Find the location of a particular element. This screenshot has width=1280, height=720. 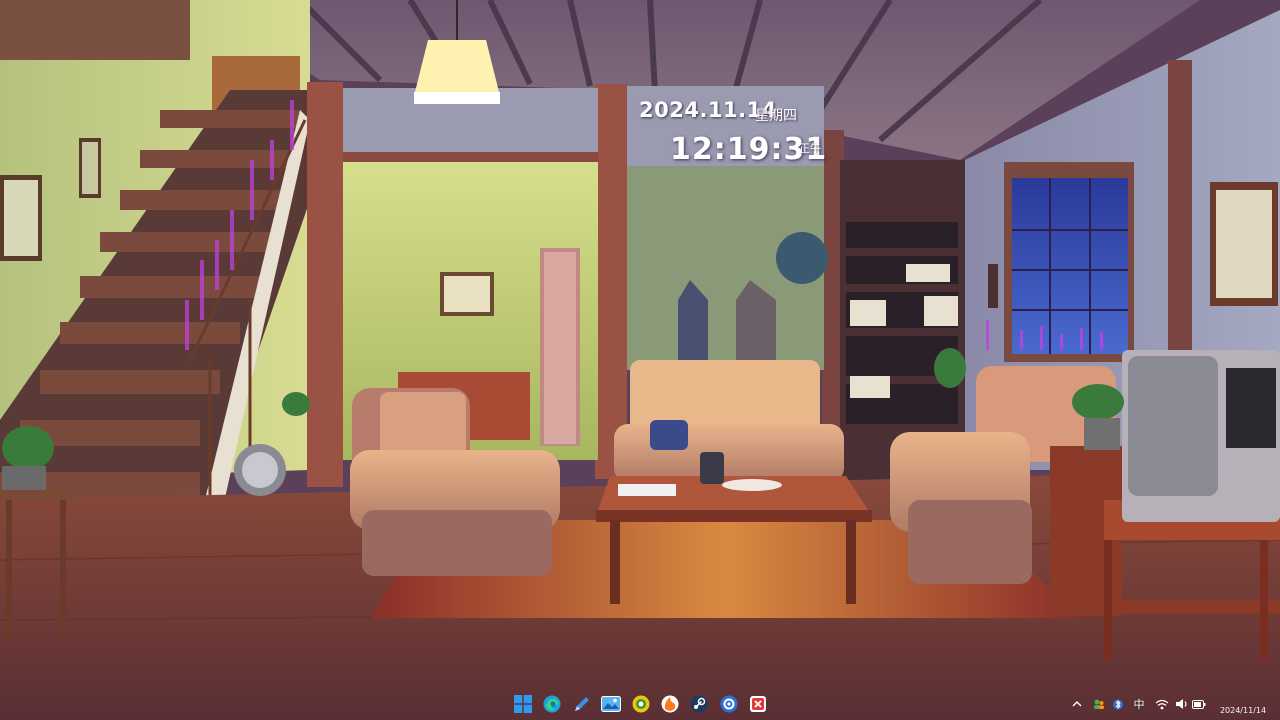

battery-button is located at coordinates (1199, 704).